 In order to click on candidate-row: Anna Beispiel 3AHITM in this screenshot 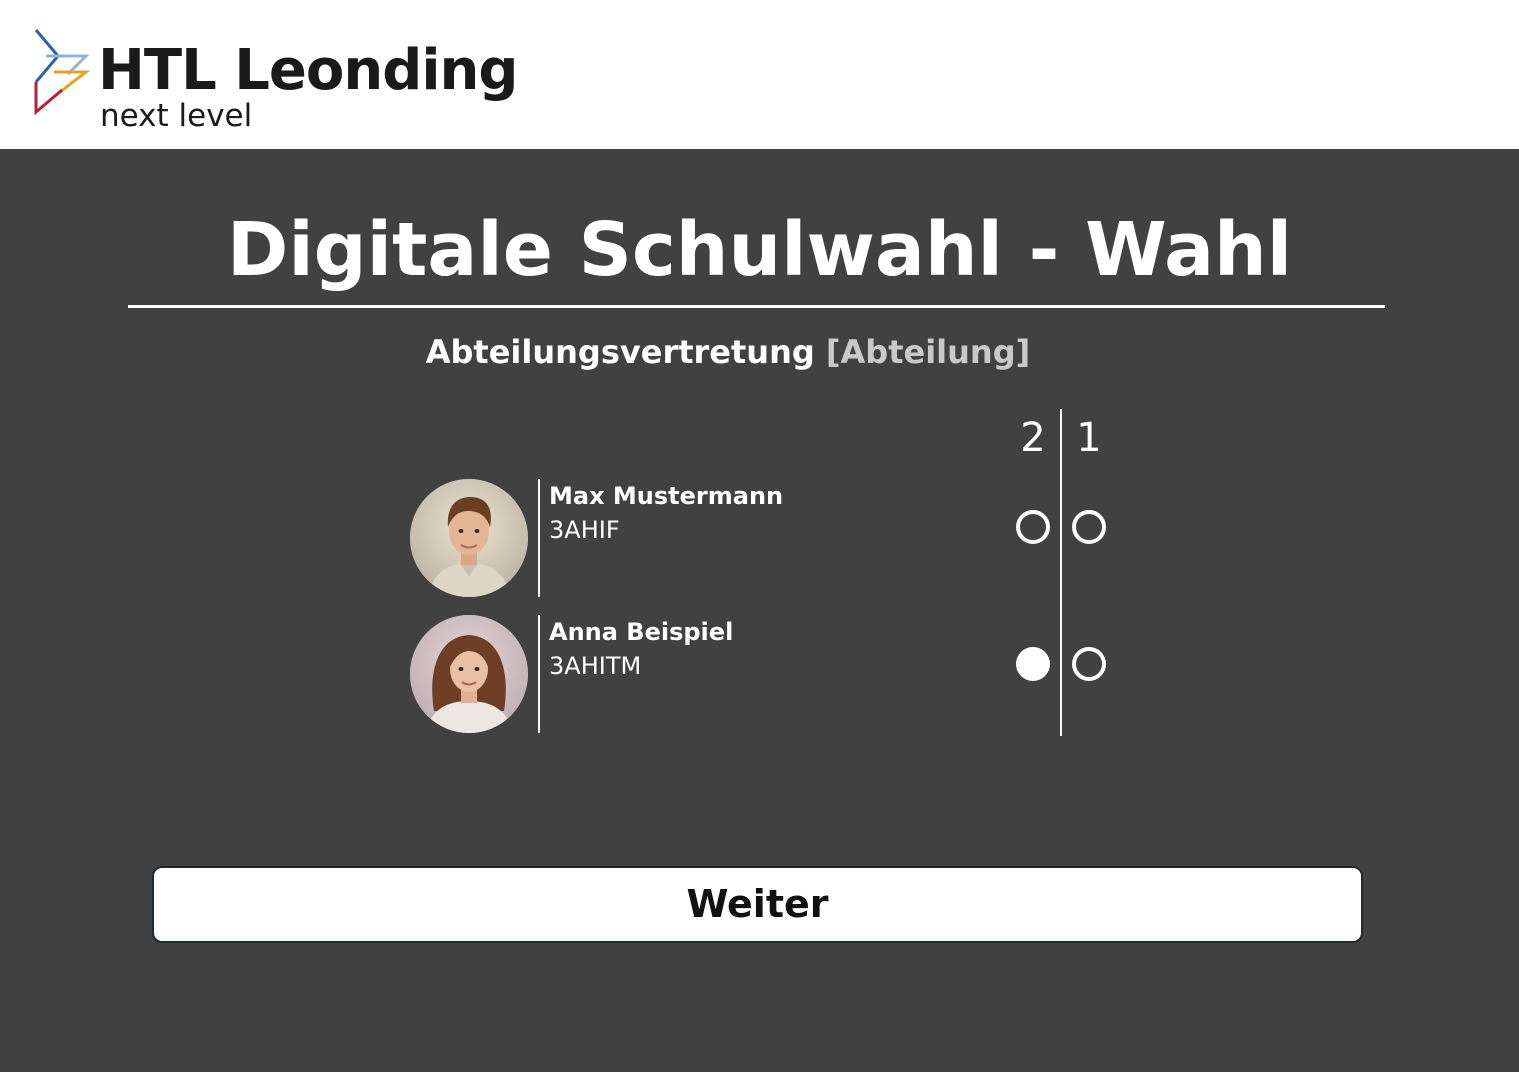, I will do `click(770, 676)`.